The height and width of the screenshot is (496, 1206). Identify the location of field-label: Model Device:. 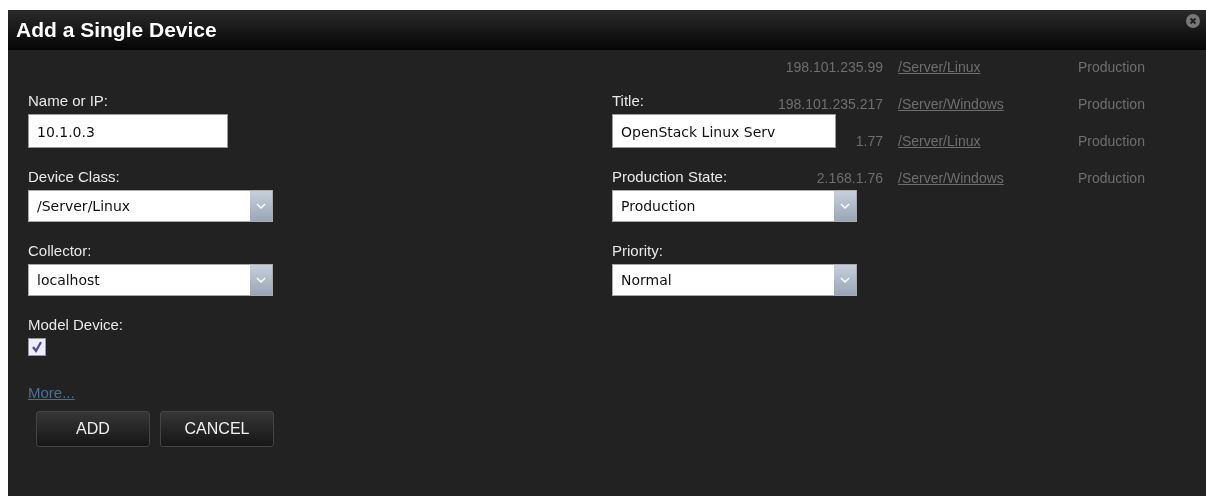
(76, 325).